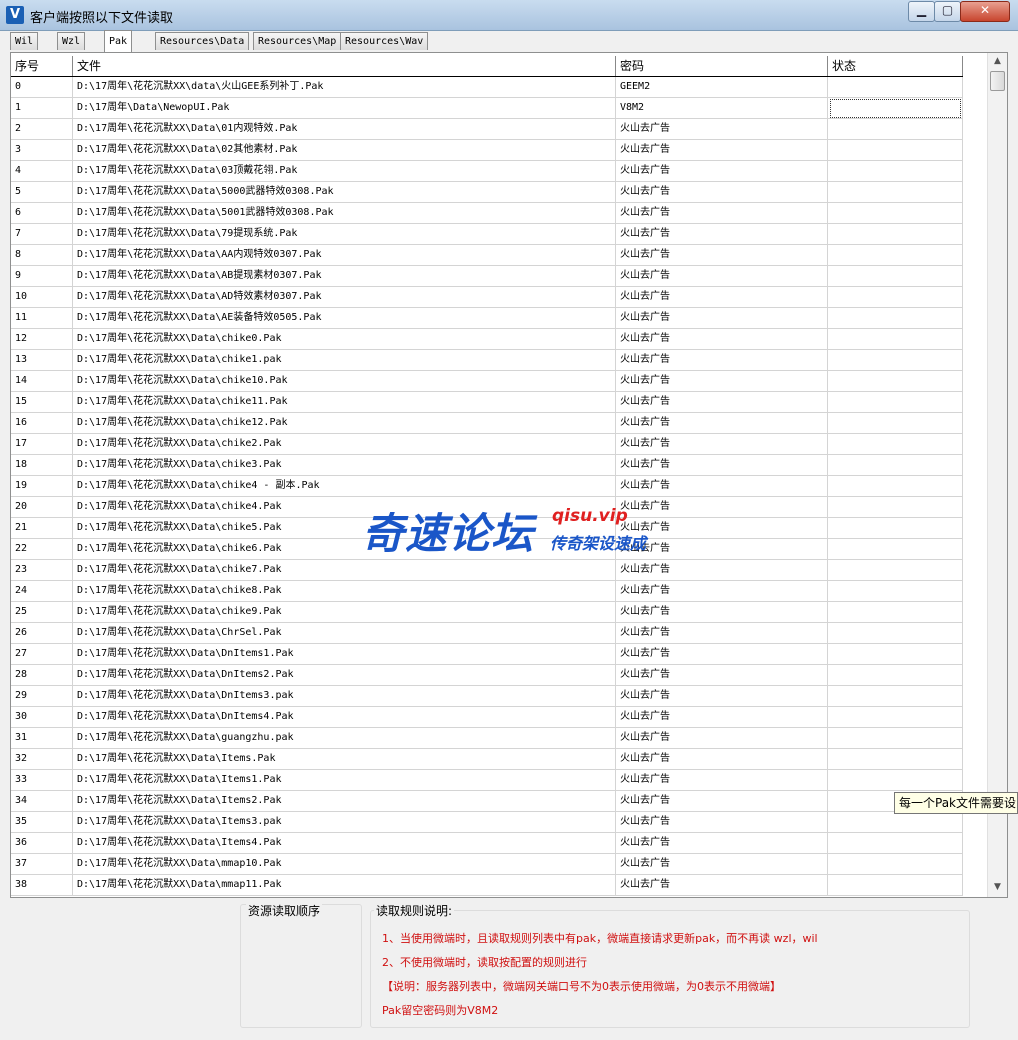 The height and width of the screenshot is (1040, 1018). I want to click on table-row: 30 D:\17周年\花花沉默XX\Data\DnItems4.Pak 火山去广告, so click(487, 717).